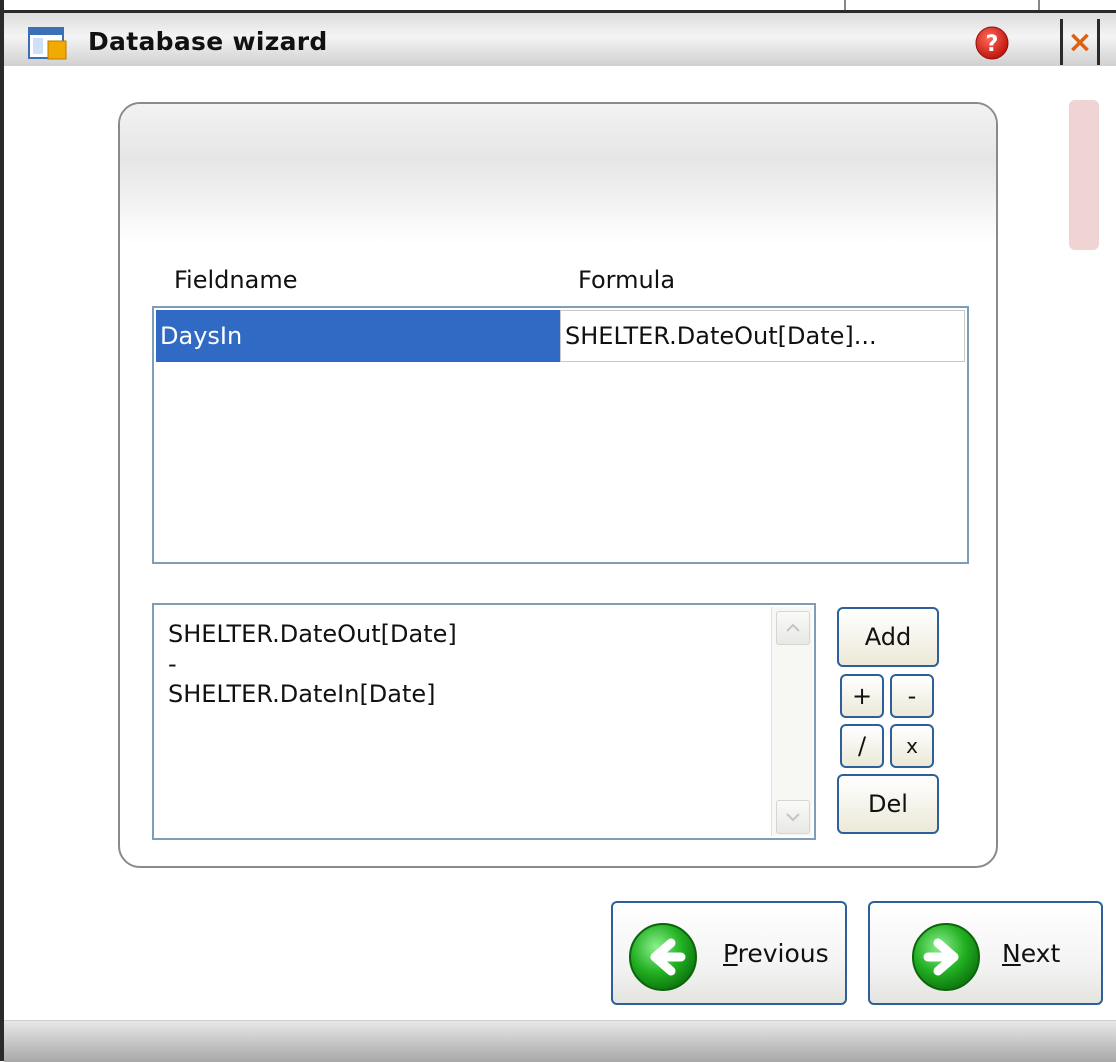  I want to click on minus-button-label: -, so click(912, 696).